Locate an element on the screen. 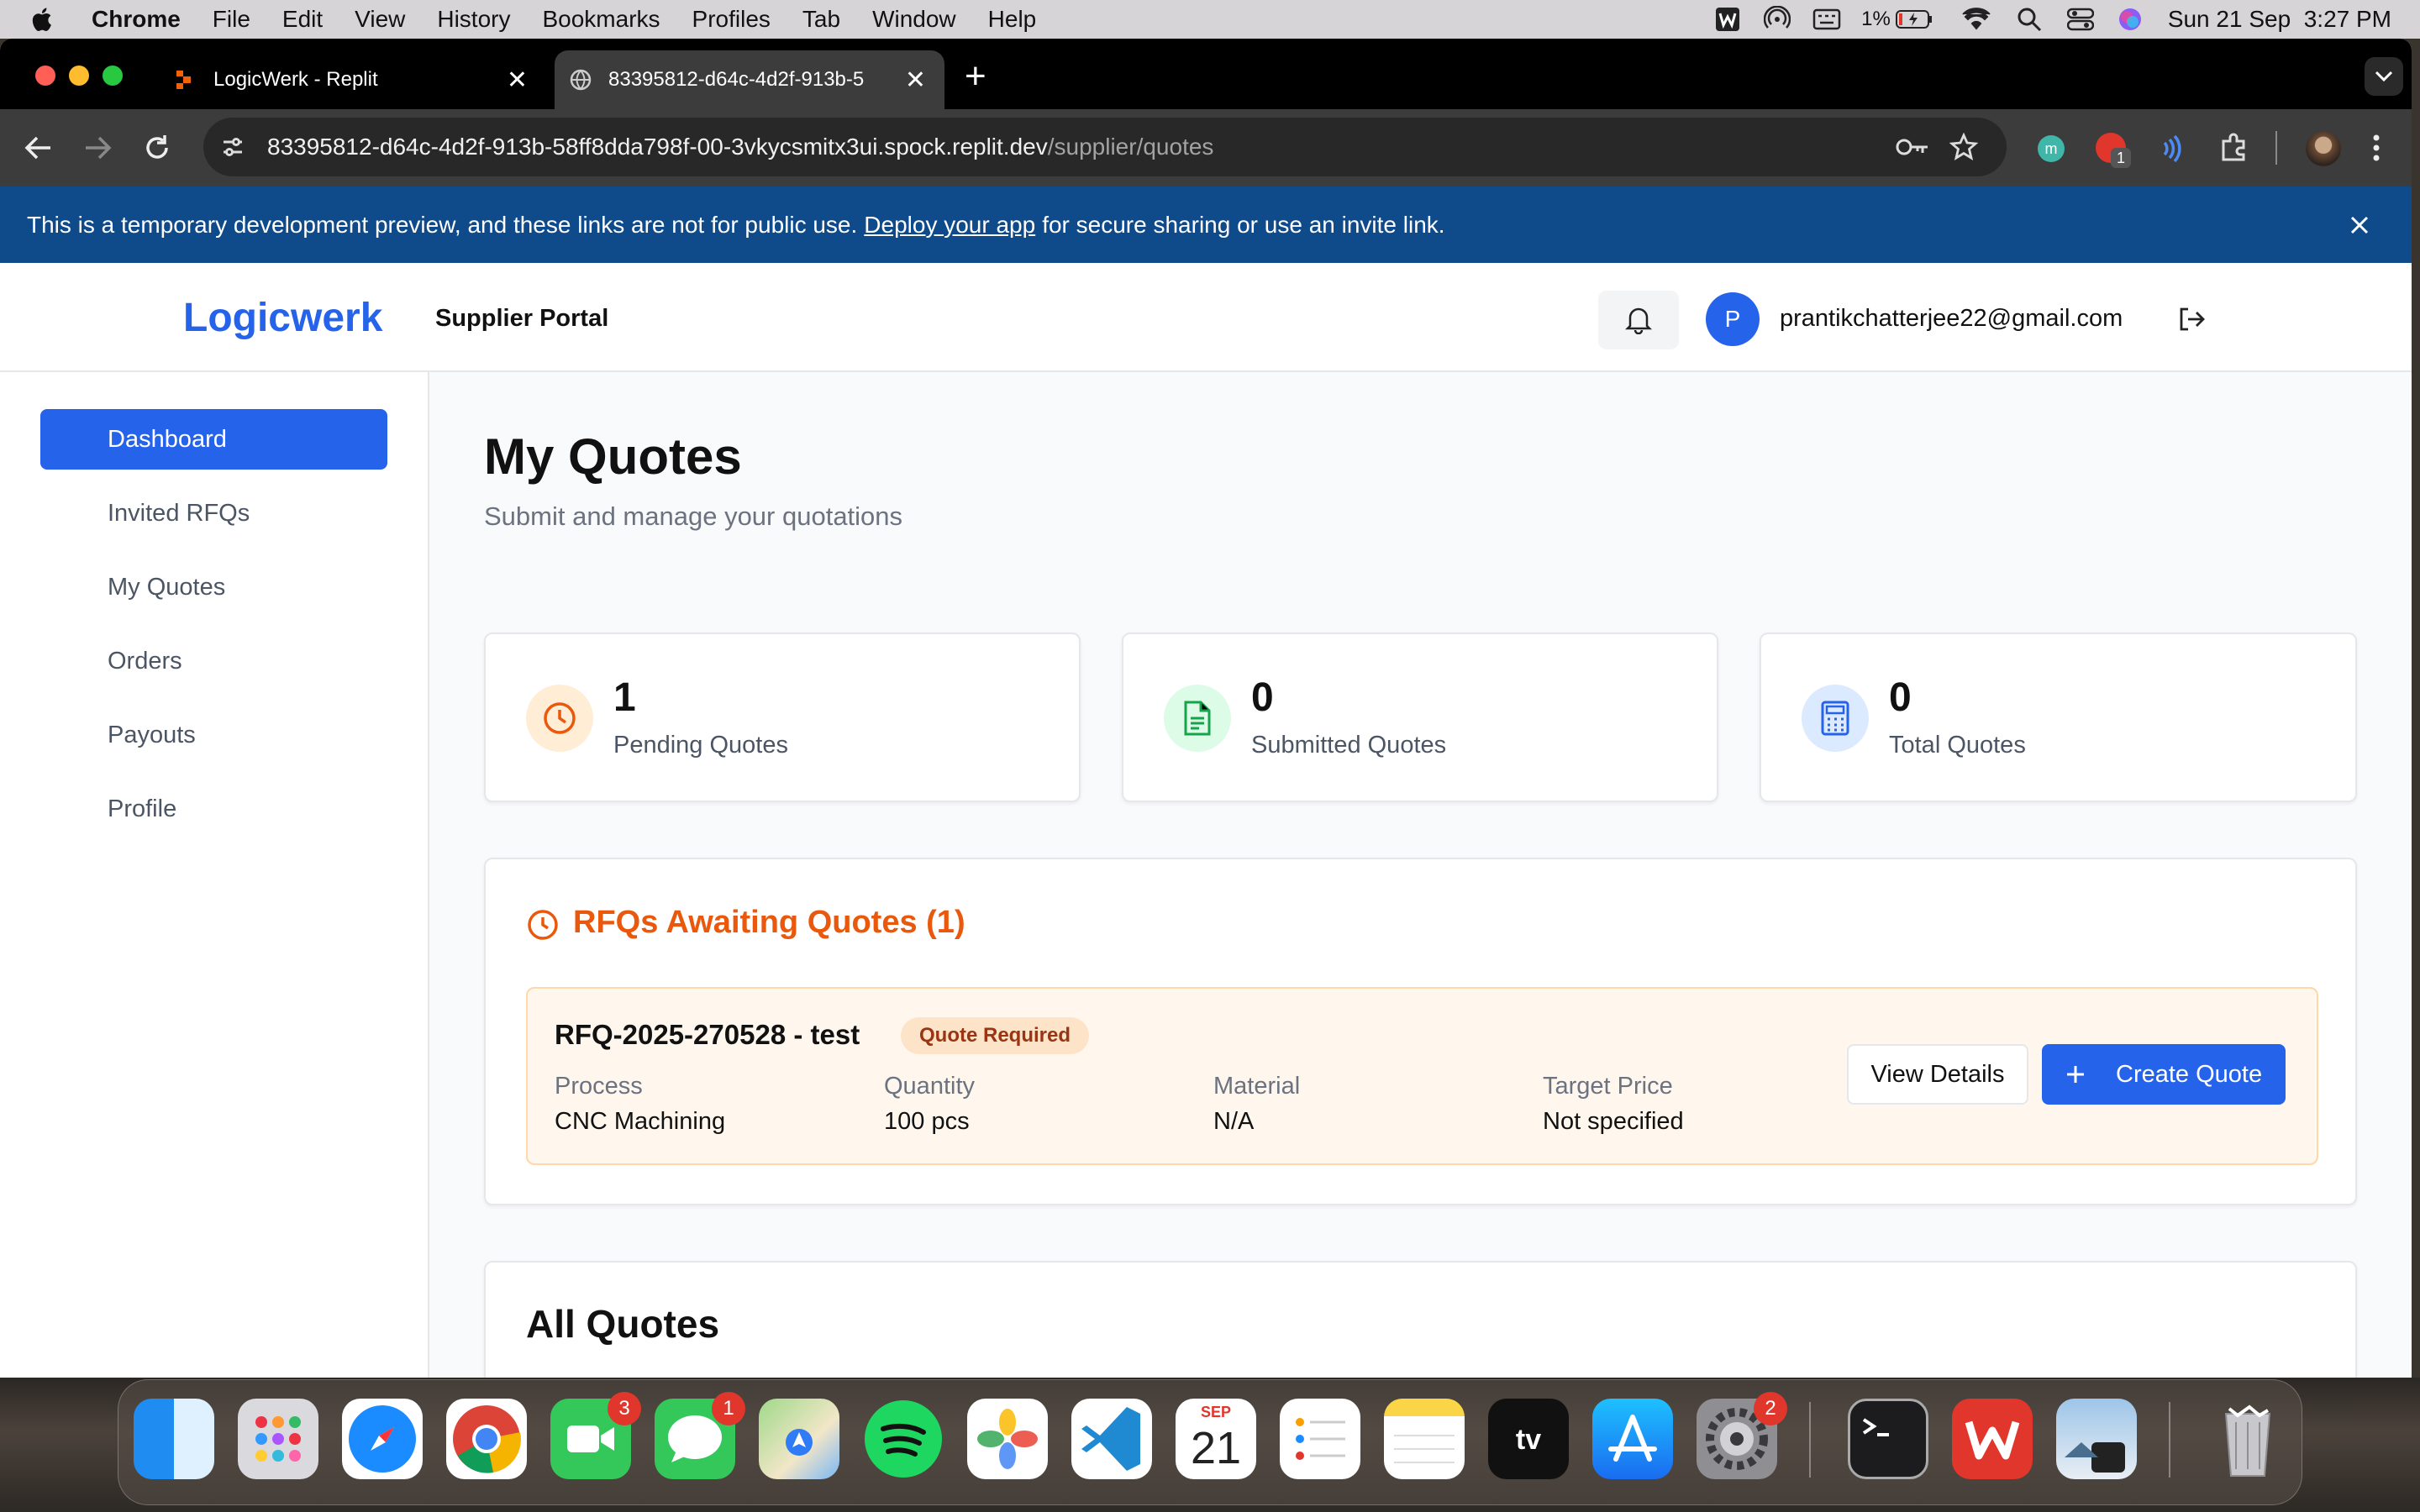 This screenshot has height=1512, width=2420. dock-messages-icon: 1 is located at coordinates (700, 1435).